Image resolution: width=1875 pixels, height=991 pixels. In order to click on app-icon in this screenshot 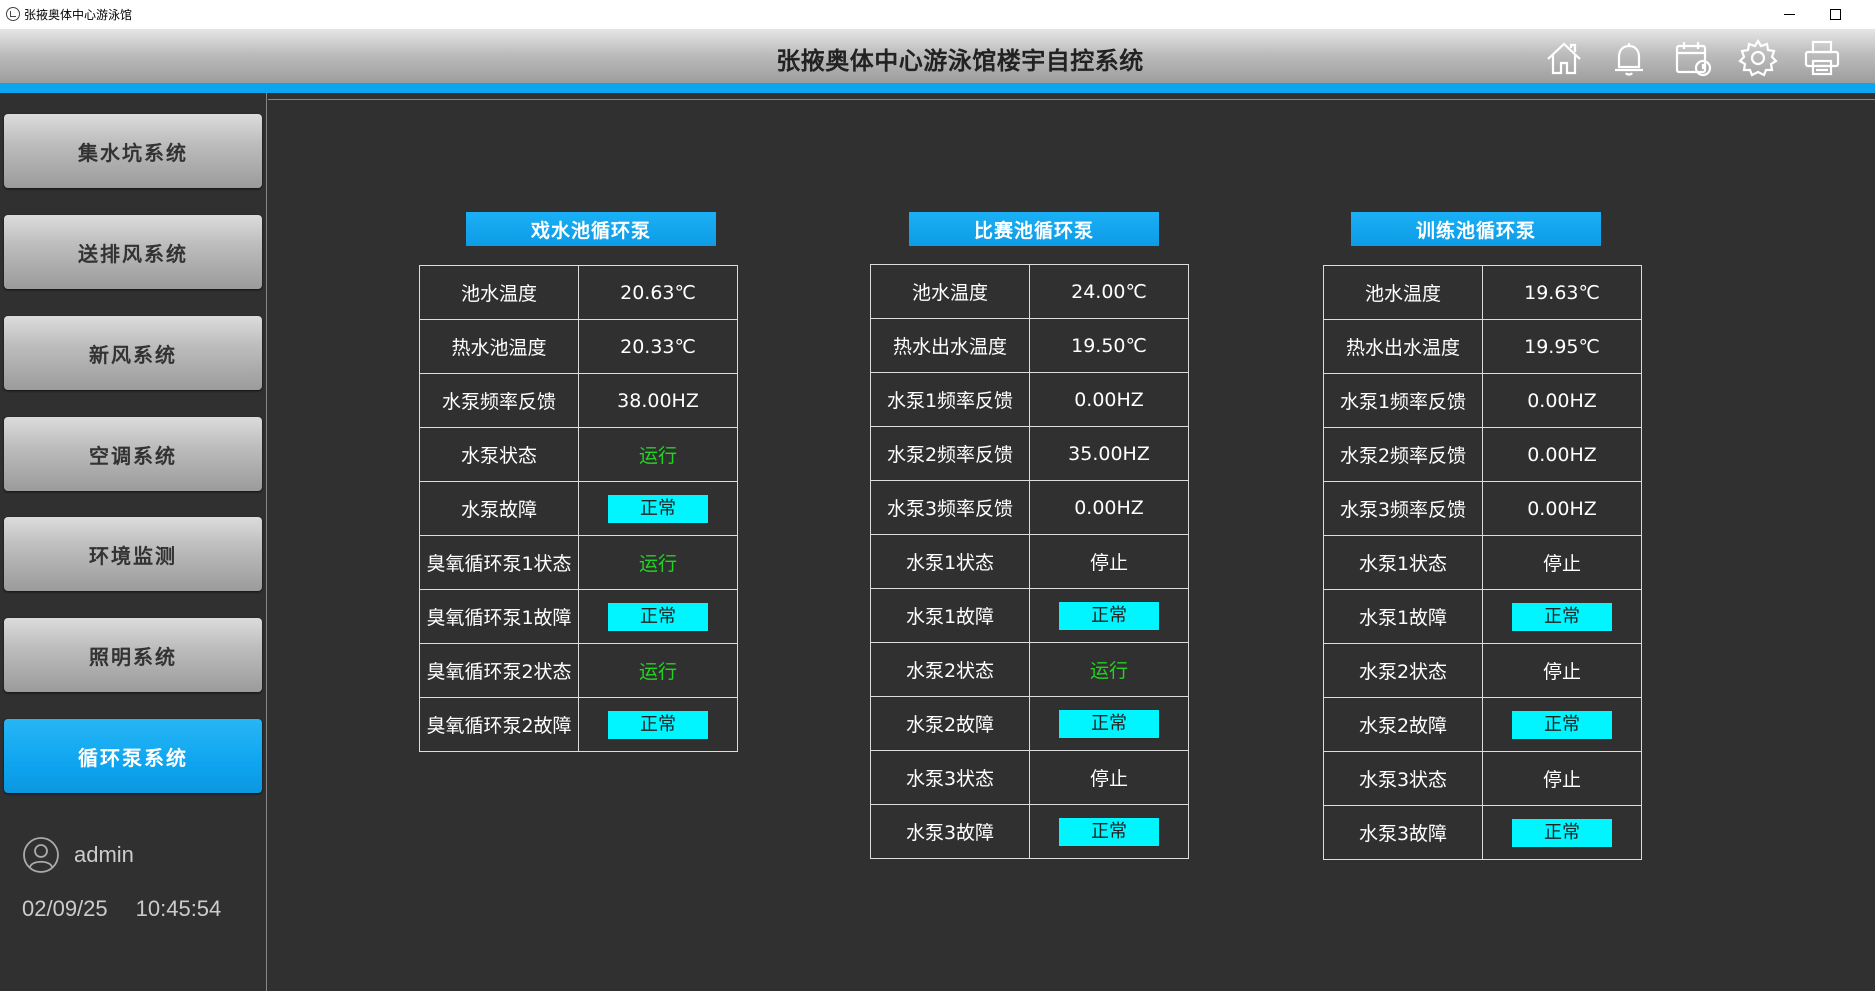, I will do `click(13, 14)`.